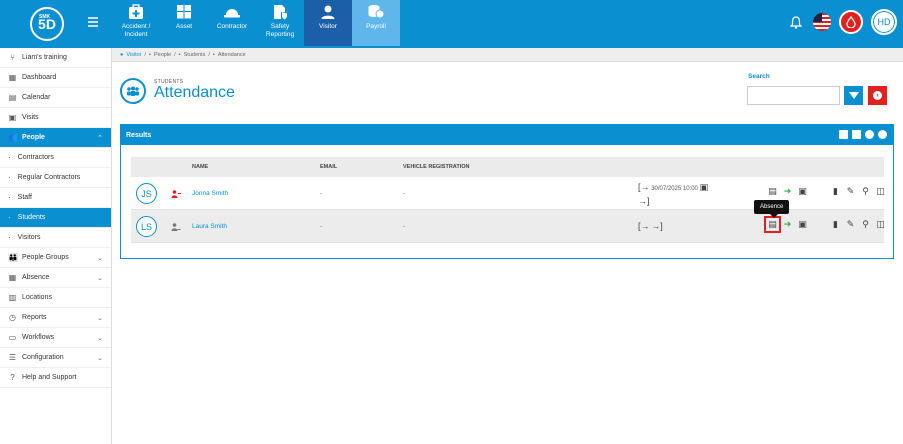  I want to click on export-excel-icon, so click(856, 134).